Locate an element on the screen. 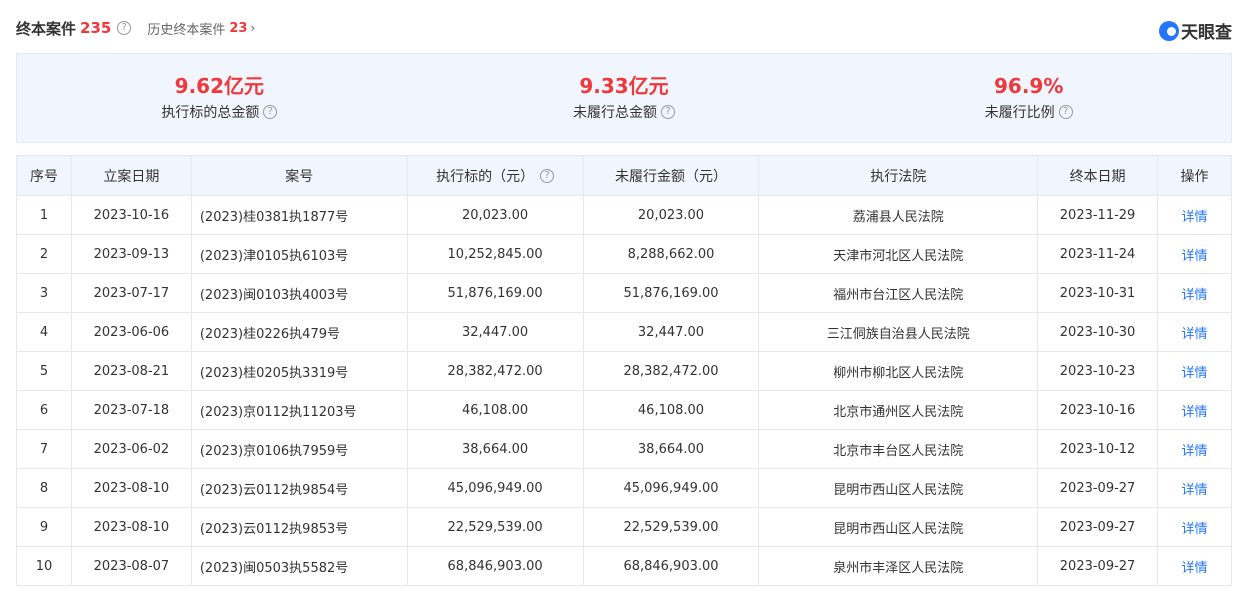  cell-no: 4 is located at coordinates (44, 332).